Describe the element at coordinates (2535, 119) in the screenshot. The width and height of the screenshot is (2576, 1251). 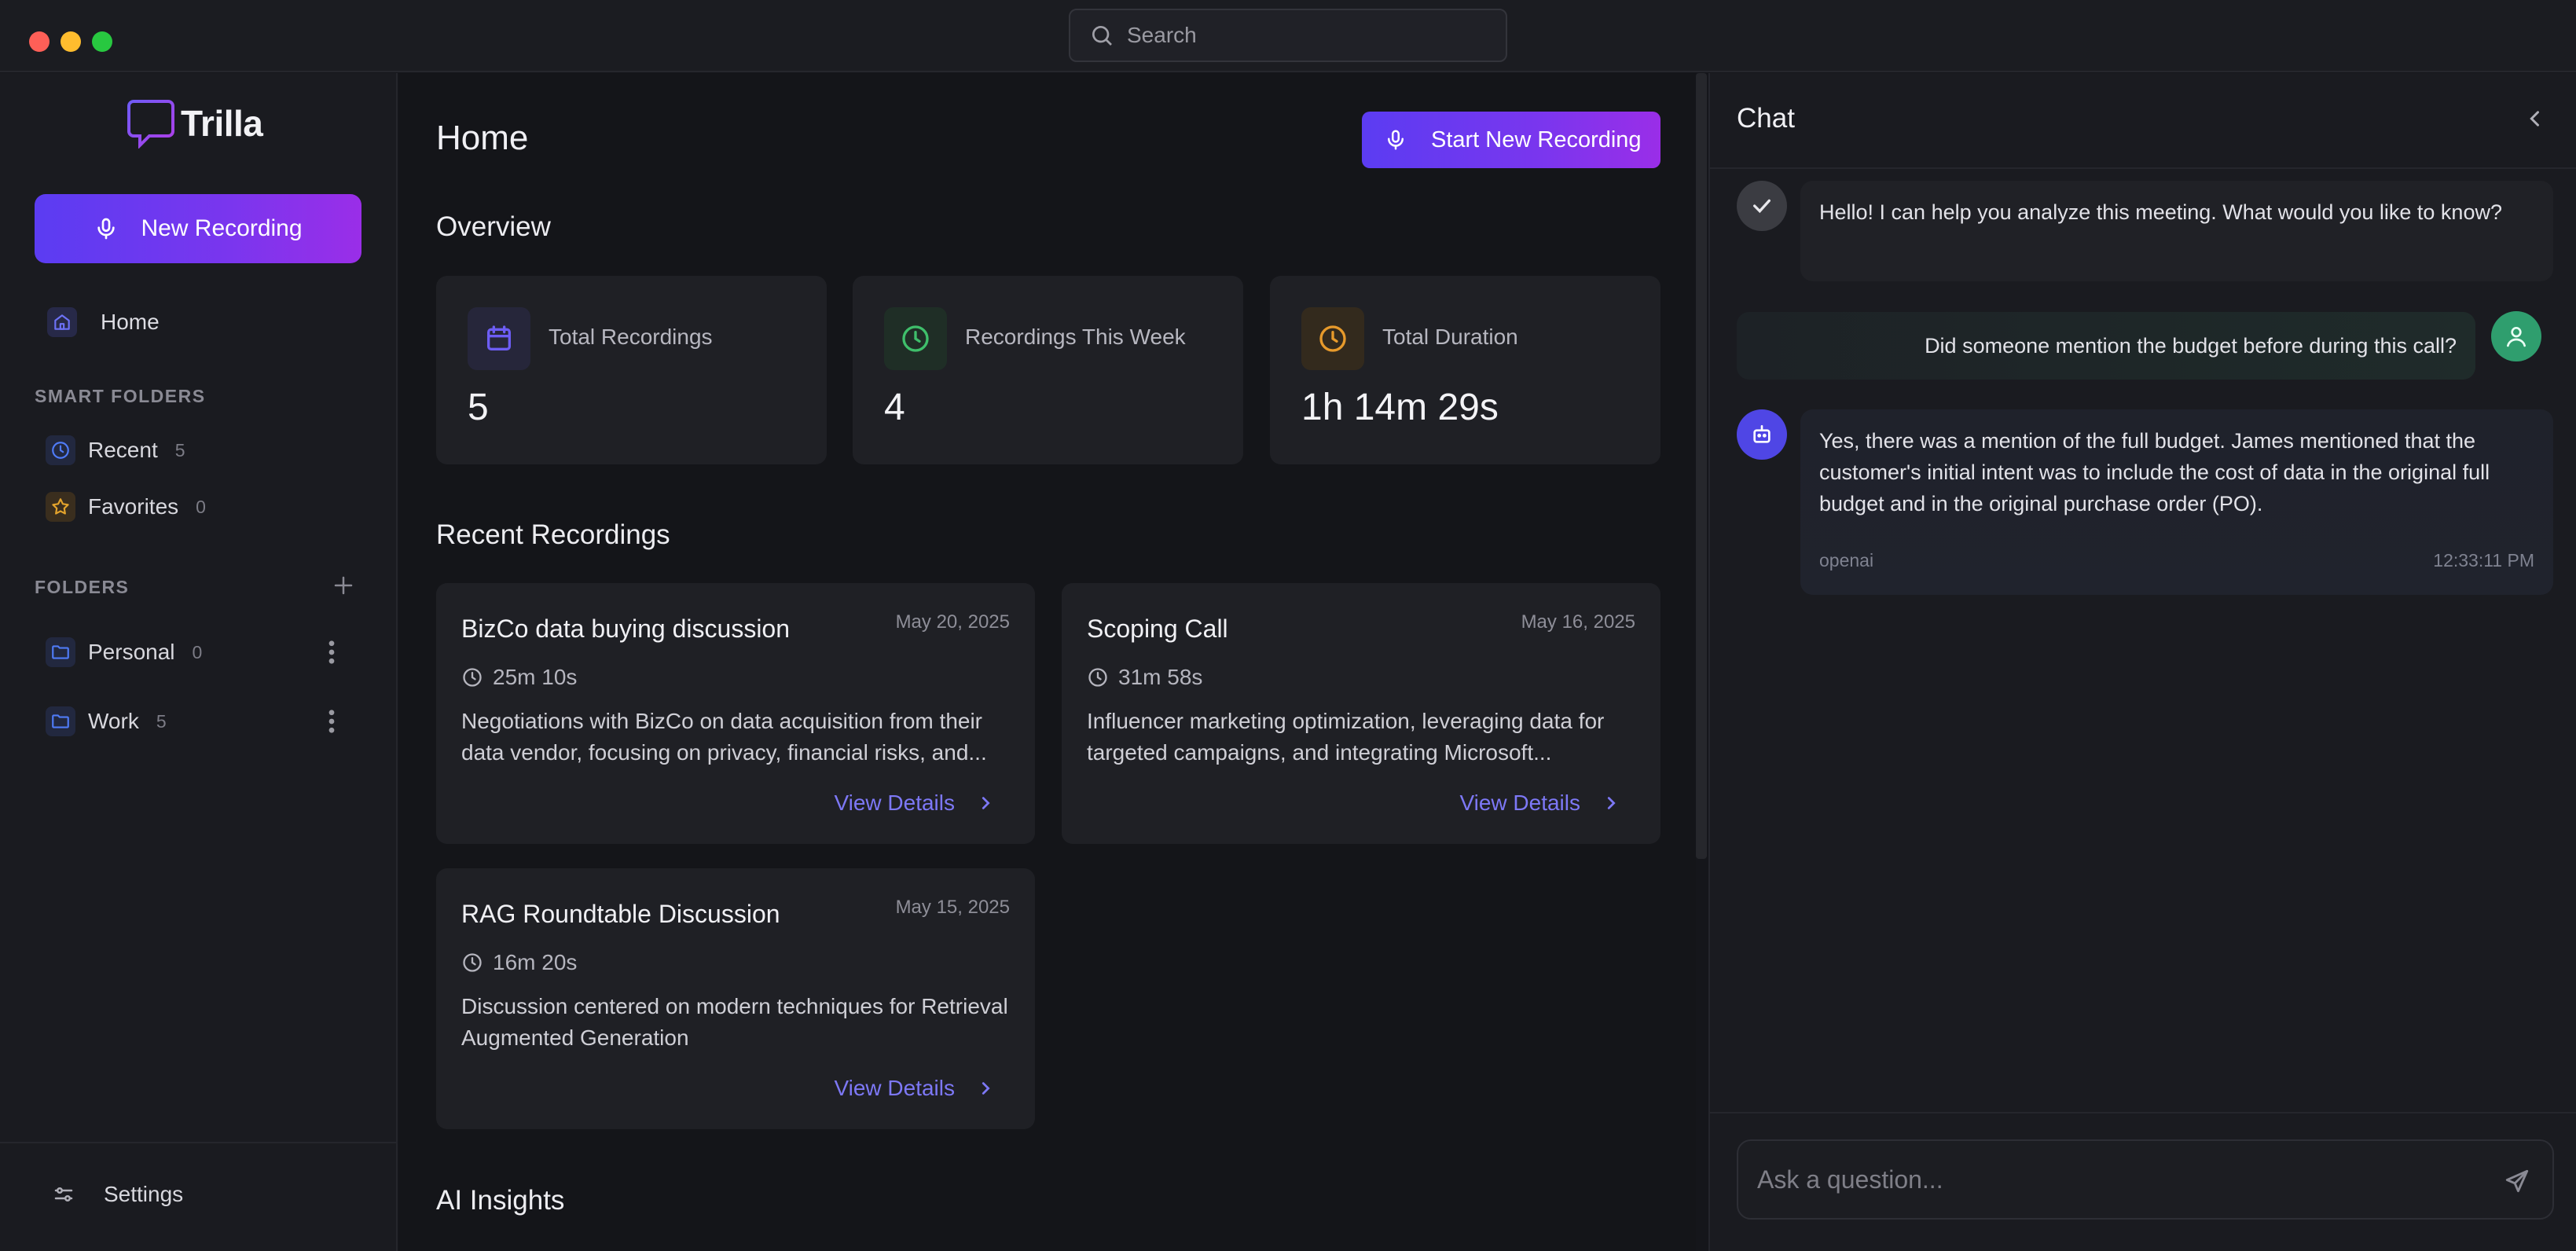
I see `collapse-chat-icon` at that location.